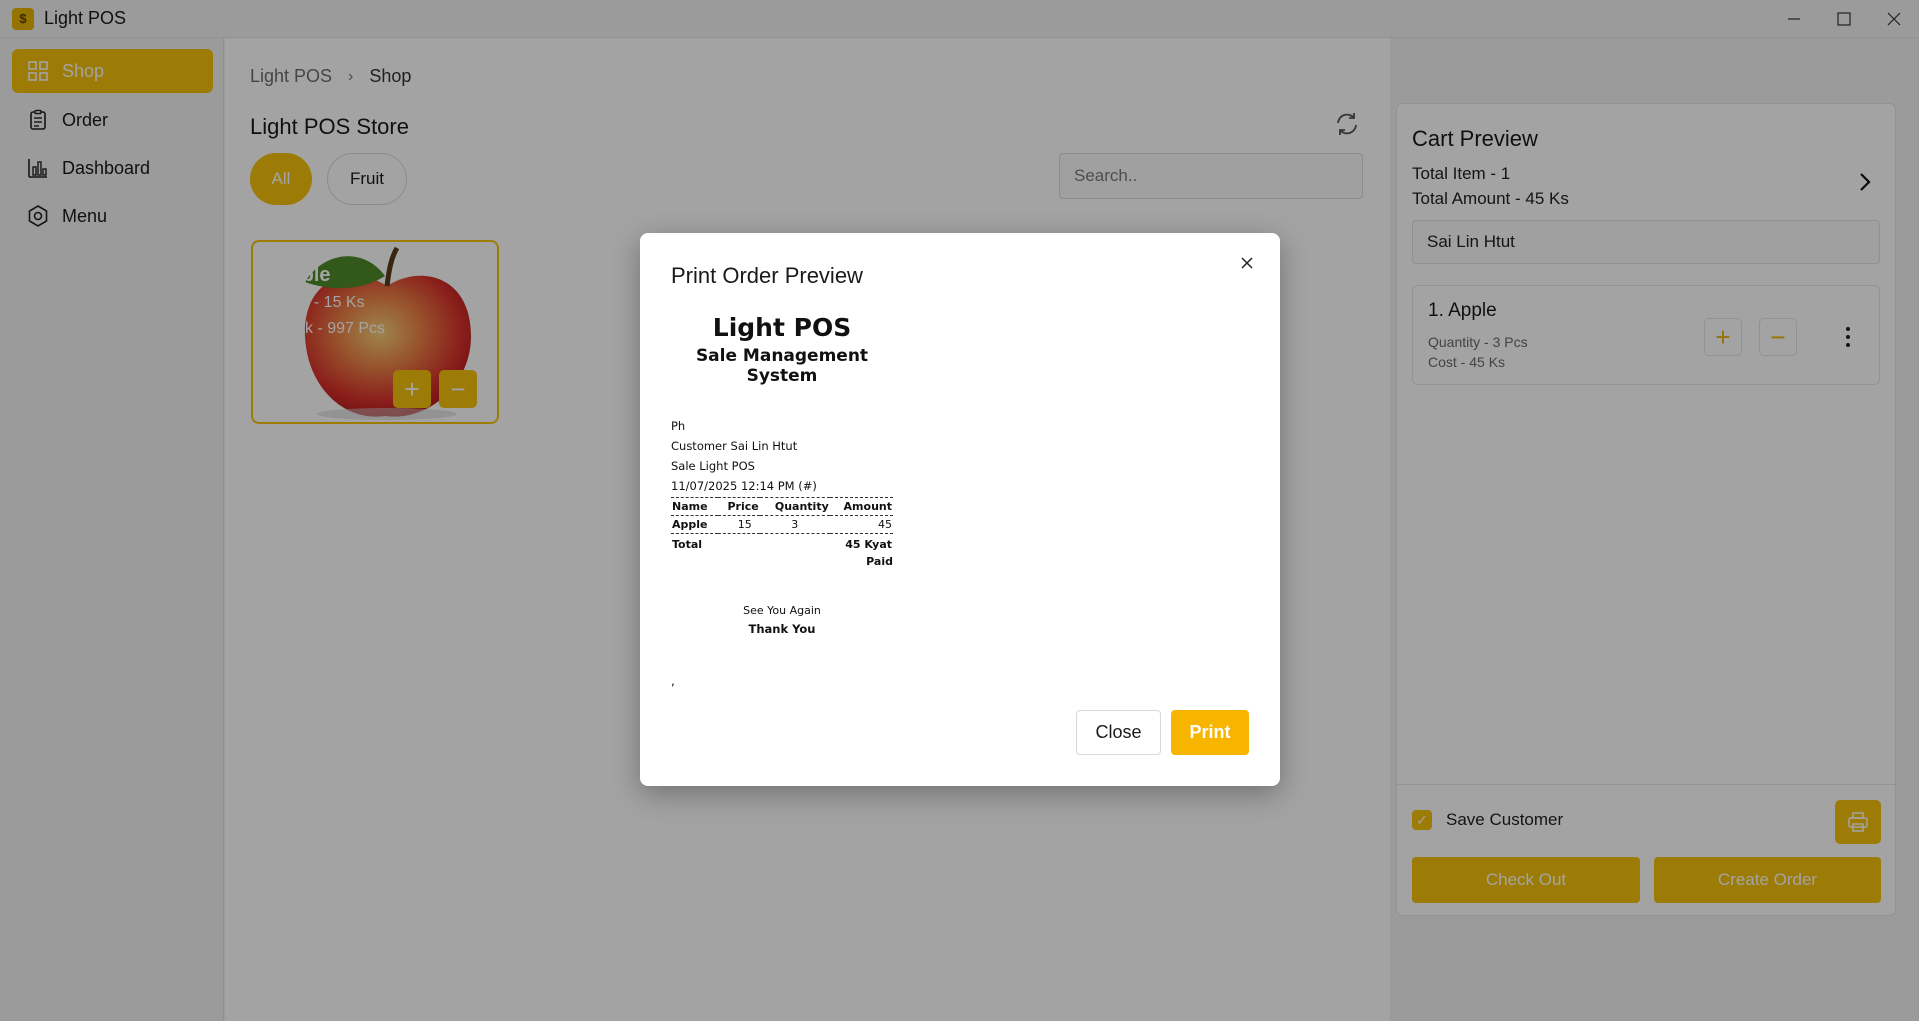 Image resolution: width=1919 pixels, height=1021 pixels. I want to click on receipt-see-you: See You Again, so click(782, 610).